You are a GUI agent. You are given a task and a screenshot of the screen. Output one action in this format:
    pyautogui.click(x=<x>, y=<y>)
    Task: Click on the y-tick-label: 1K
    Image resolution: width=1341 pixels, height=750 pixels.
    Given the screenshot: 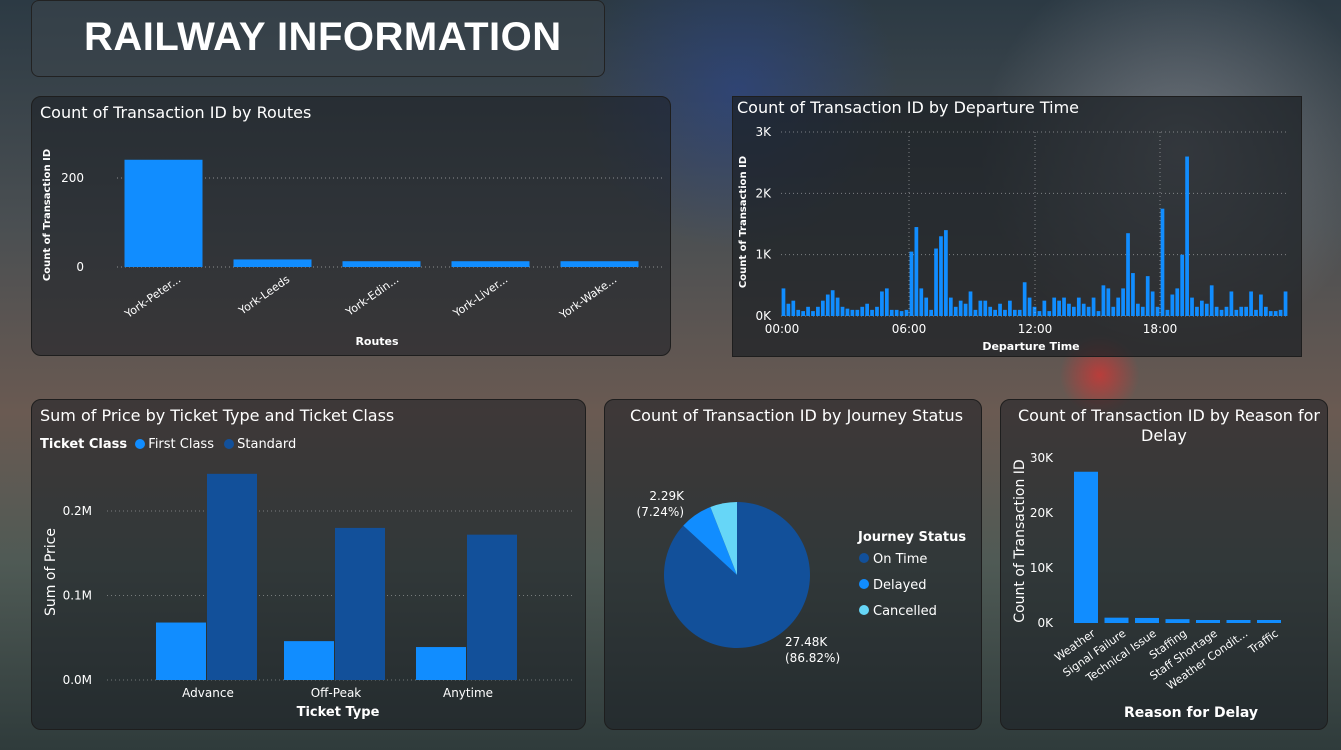 What is the action you would take?
    pyautogui.click(x=763, y=255)
    